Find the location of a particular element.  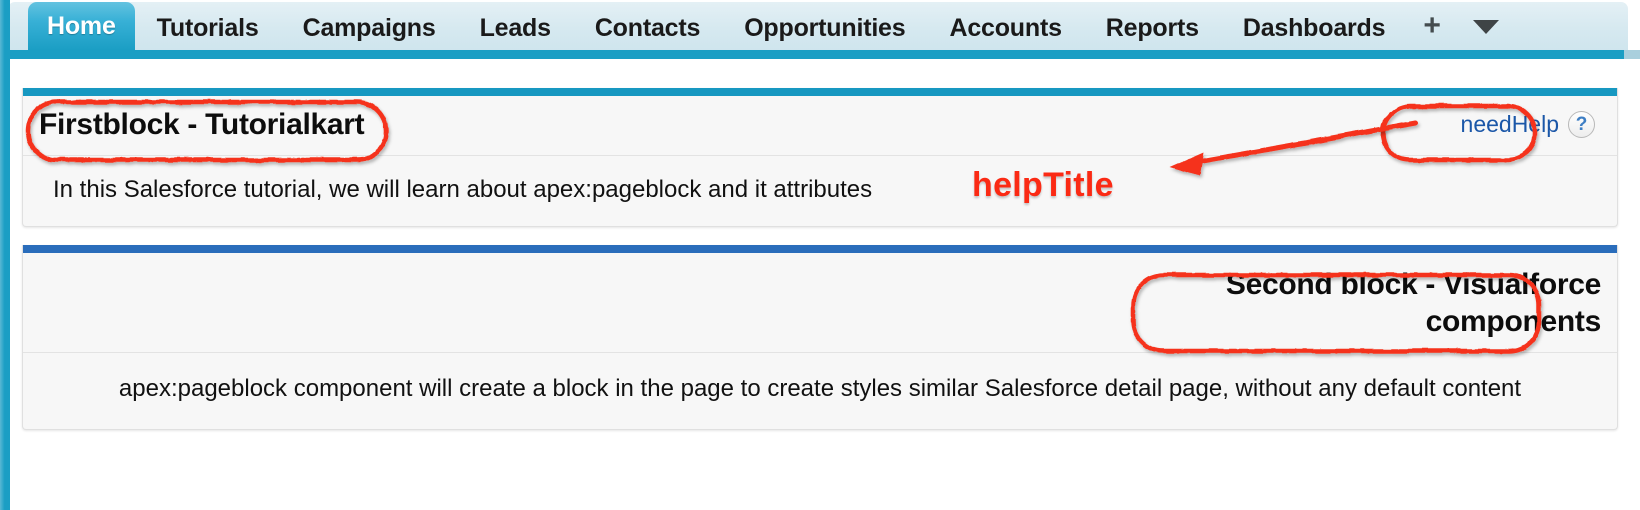

need-help-area: needHelp ? is located at coordinates (1531, 124).